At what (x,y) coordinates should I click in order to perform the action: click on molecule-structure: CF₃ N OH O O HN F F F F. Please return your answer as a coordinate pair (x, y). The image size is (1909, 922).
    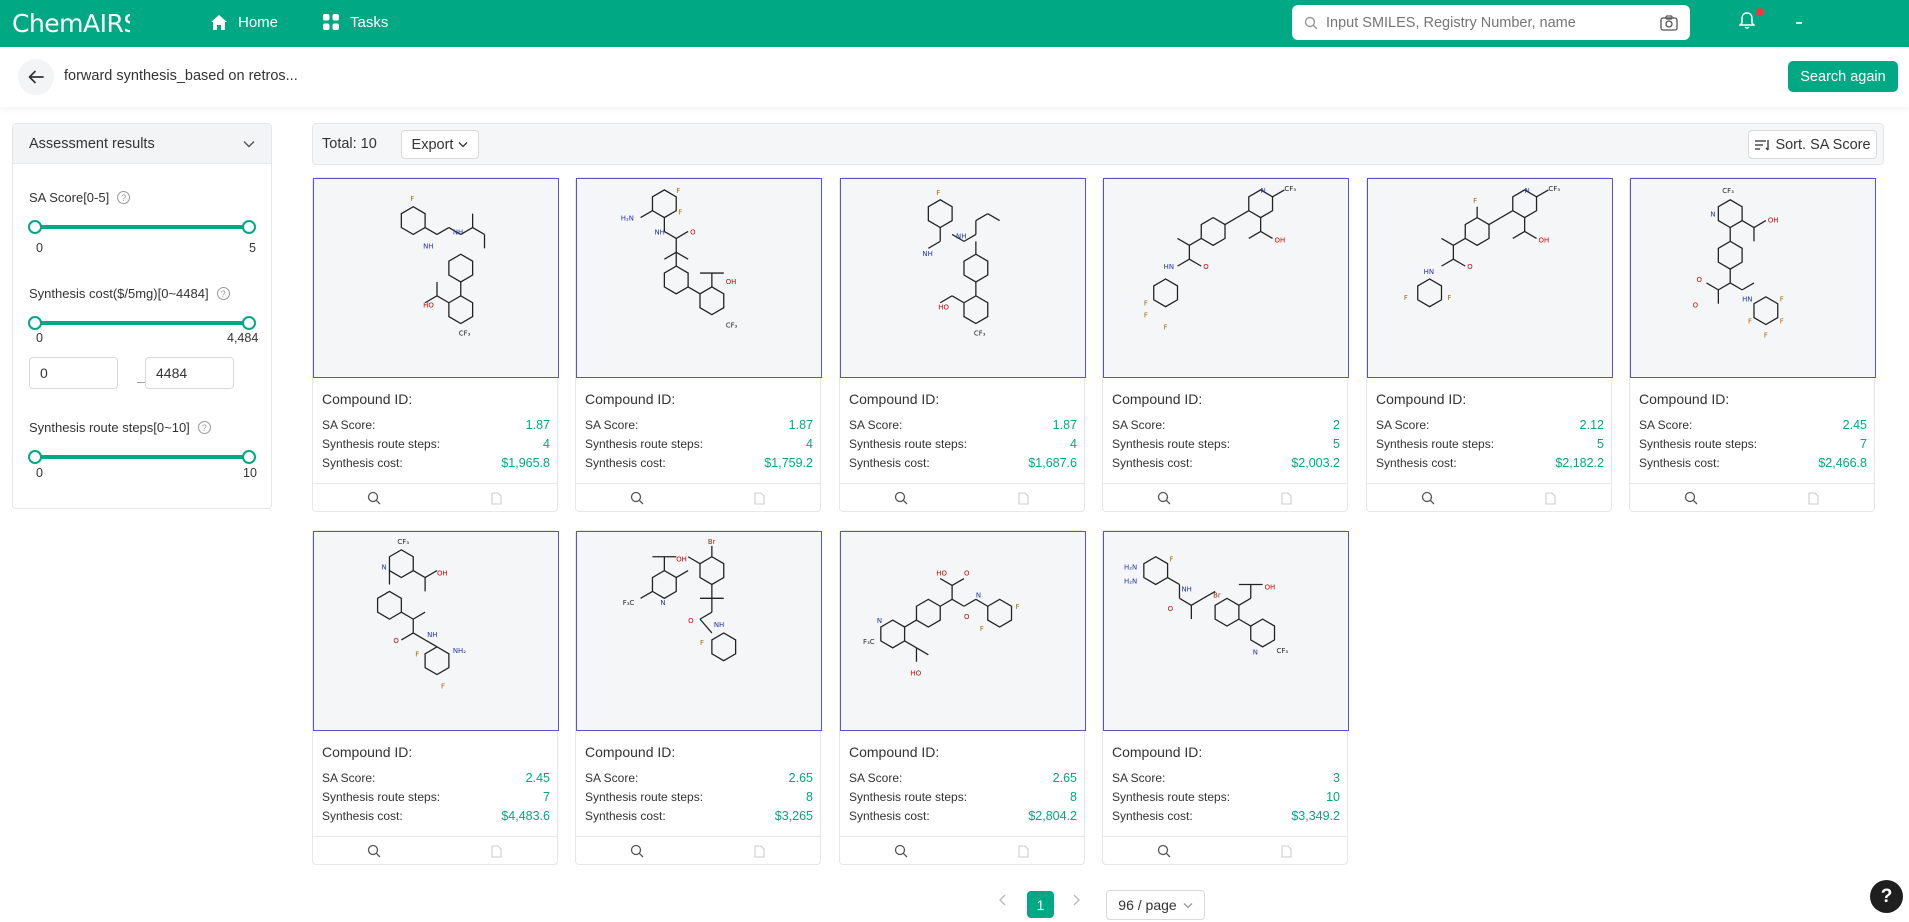
    Looking at the image, I should click on (1738, 263).